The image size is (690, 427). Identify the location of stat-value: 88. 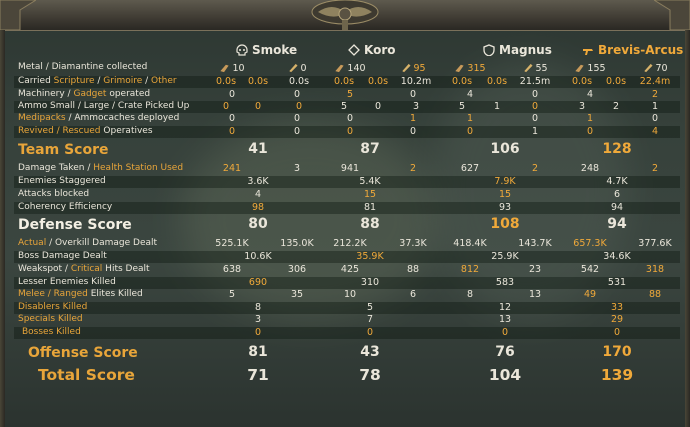
(655, 294).